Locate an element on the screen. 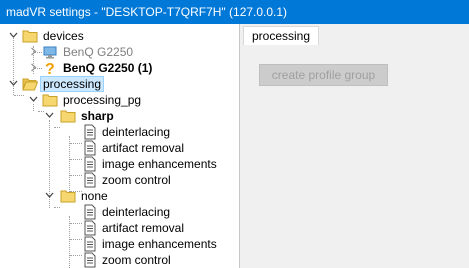 This screenshot has height=268, width=469. tree-label-processing-pg: processing_pg is located at coordinates (102, 100).